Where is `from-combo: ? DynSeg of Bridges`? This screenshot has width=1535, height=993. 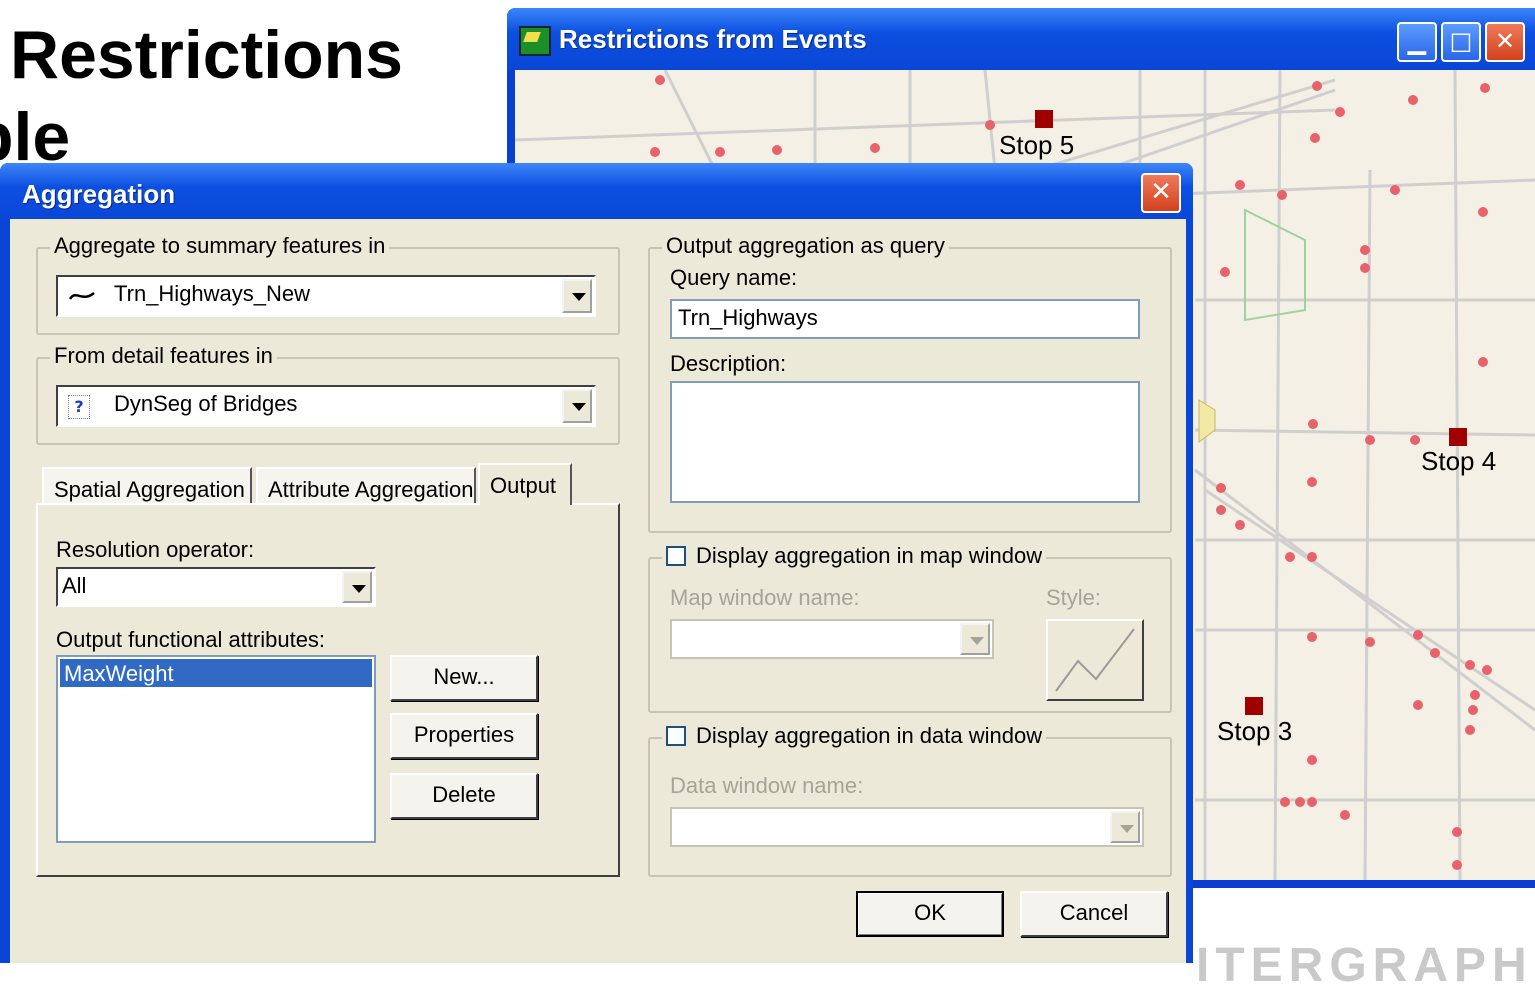 from-combo: ? DynSeg of Bridges is located at coordinates (326, 406).